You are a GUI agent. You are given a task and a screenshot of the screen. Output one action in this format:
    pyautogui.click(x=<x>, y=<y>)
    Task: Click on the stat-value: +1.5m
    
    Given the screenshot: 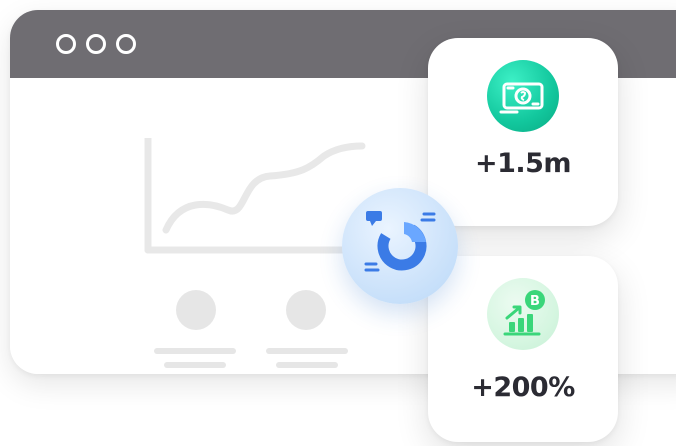 What is the action you would take?
    pyautogui.click(x=523, y=163)
    